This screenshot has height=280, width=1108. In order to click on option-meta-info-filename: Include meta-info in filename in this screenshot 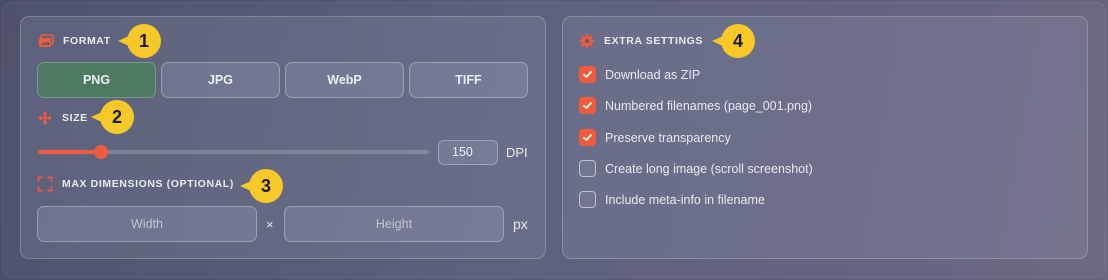, I will do `click(672, 199)`.